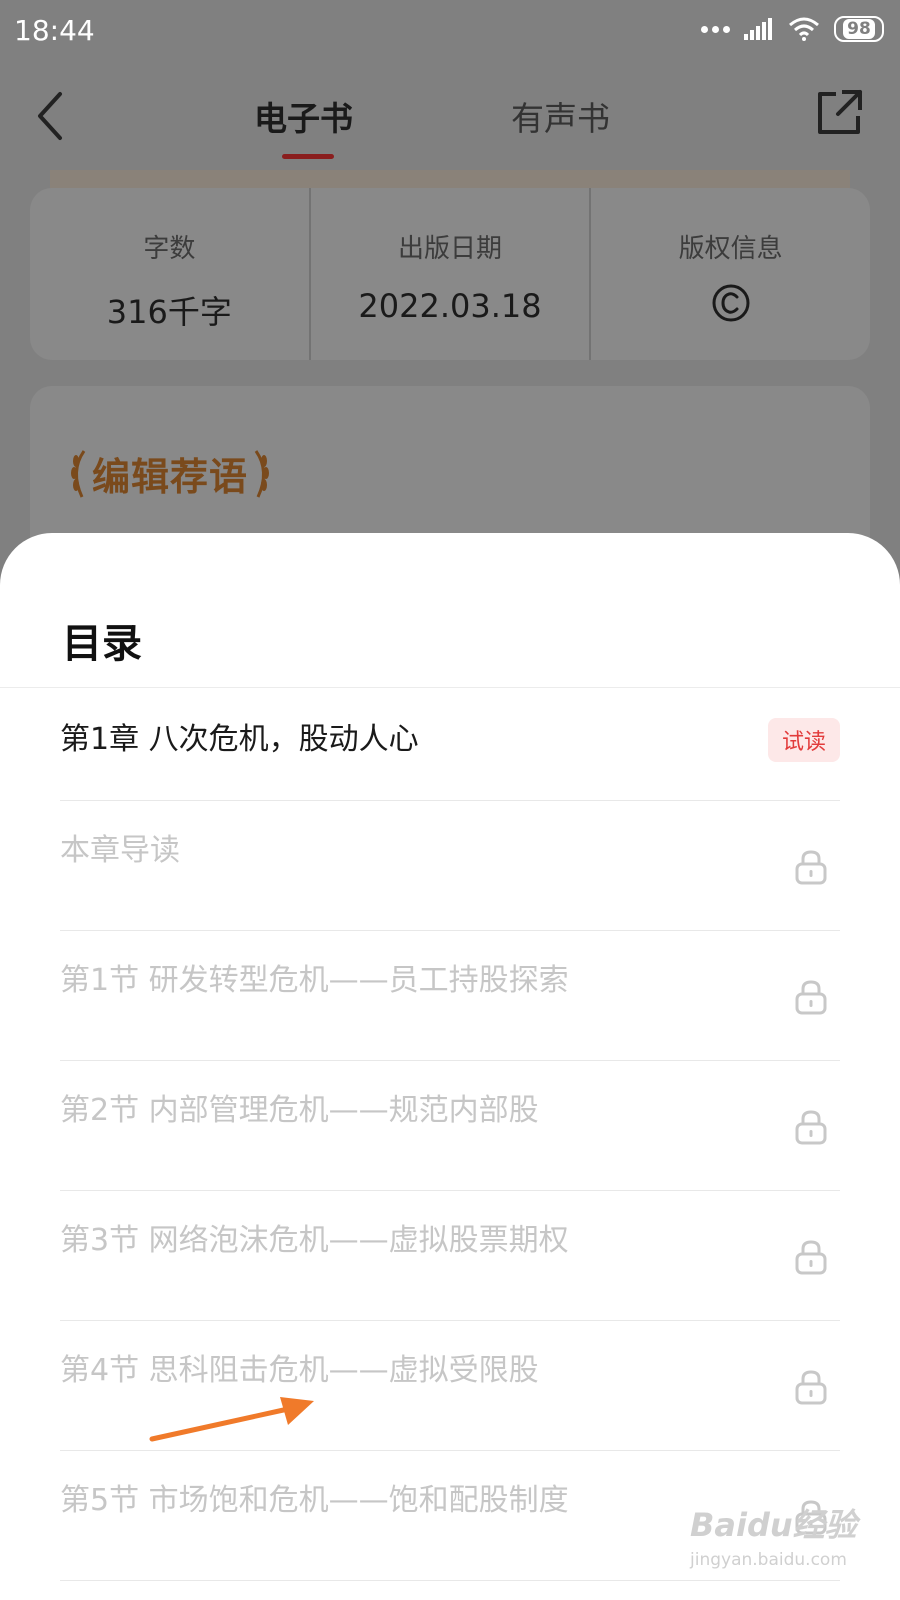  I want to click on recommend-title: 编辑荐语, so click(170, 476).